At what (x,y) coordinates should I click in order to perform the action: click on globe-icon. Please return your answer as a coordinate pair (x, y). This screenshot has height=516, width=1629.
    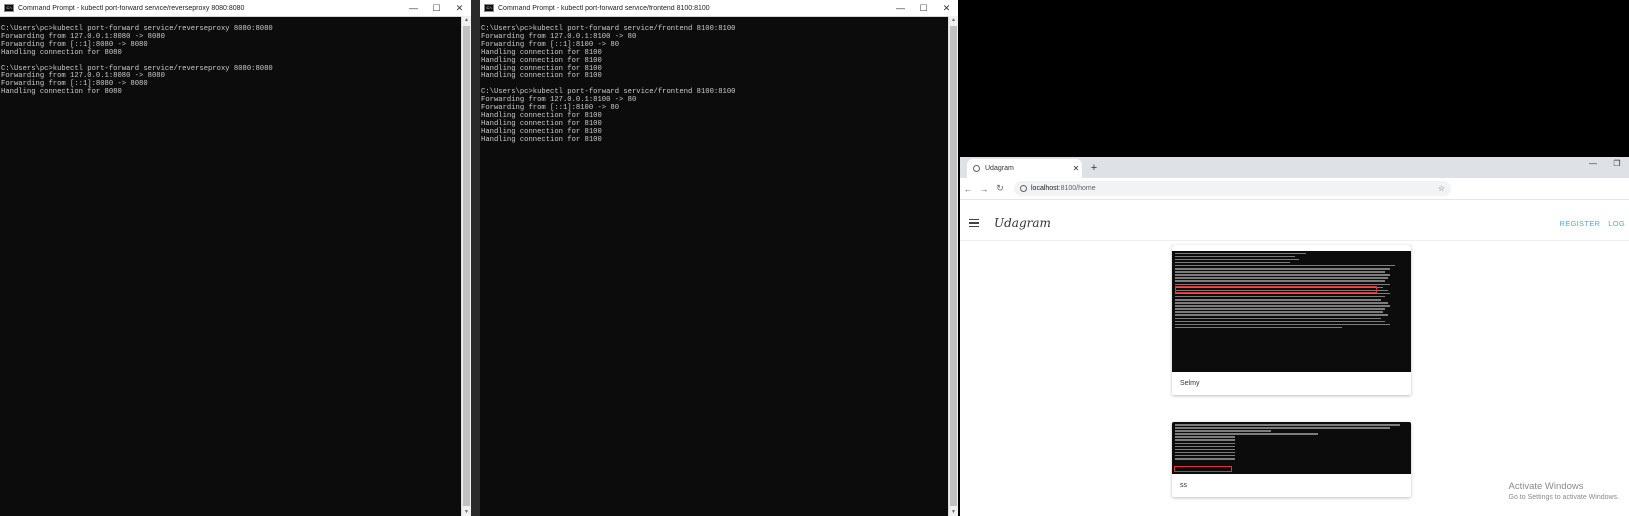
    Looking at the image, I should click on (976, 168).